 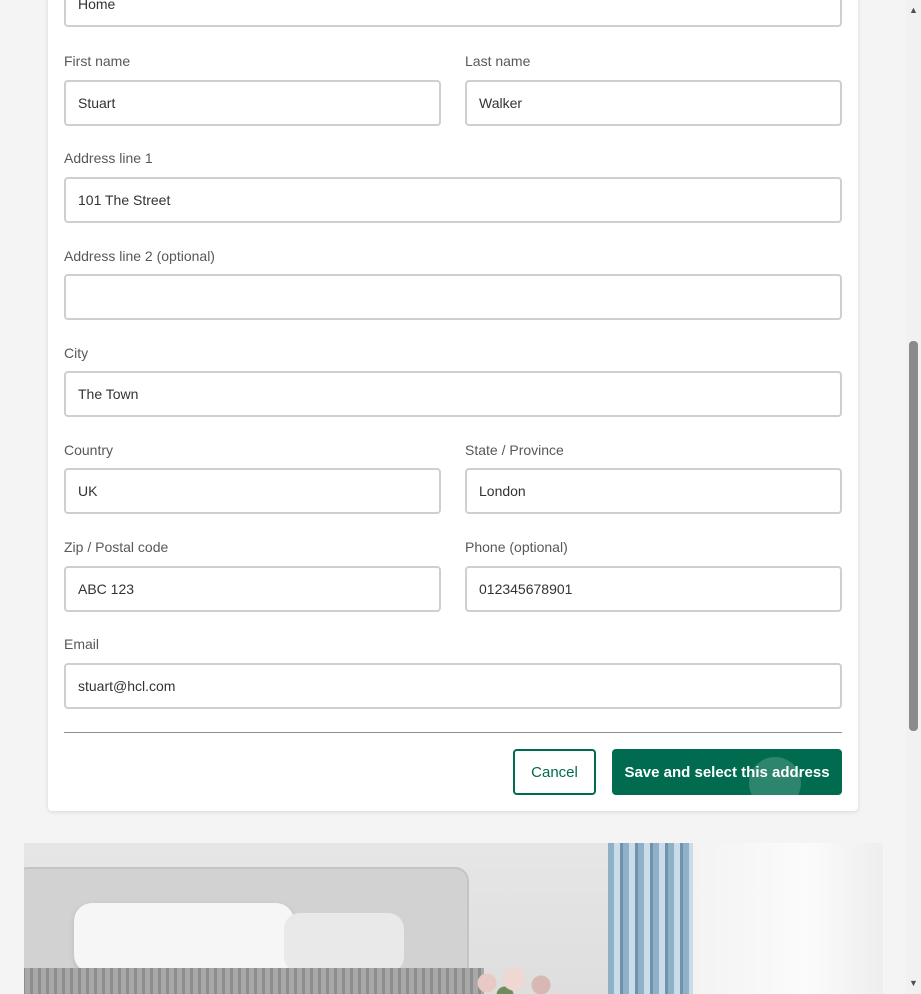 What do you see at coordinates (108, 158) in the screenshot?
I see `address-line-1-label: Address line 1` at bounding box center [108, 158].